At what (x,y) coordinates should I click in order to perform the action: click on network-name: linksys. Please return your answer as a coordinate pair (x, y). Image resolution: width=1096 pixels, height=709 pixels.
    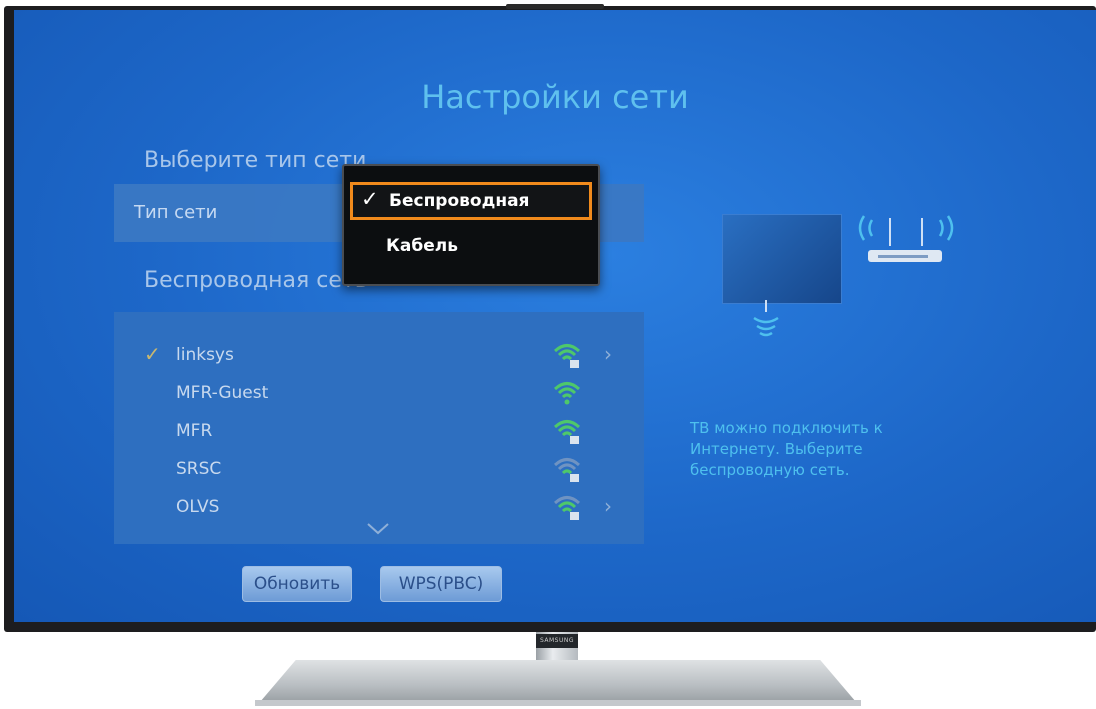
    Looking at the image, I should click on (205, 355).